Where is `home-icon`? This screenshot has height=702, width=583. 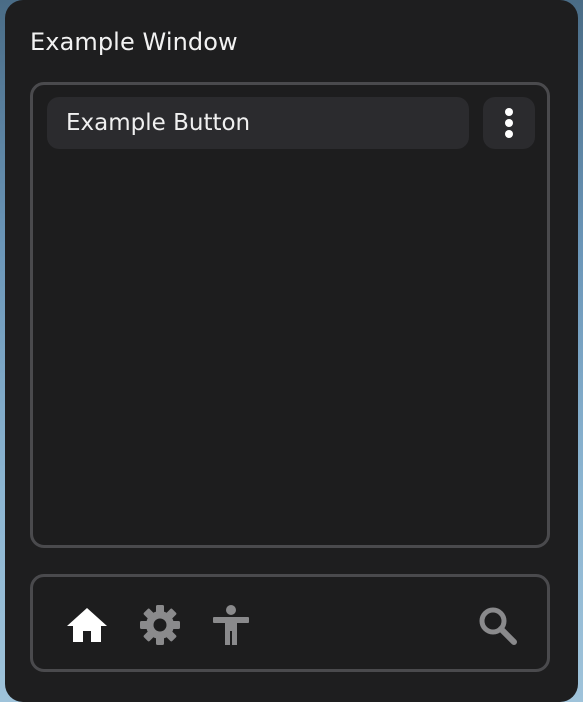
home-icon is located at coordinates (87, 625).